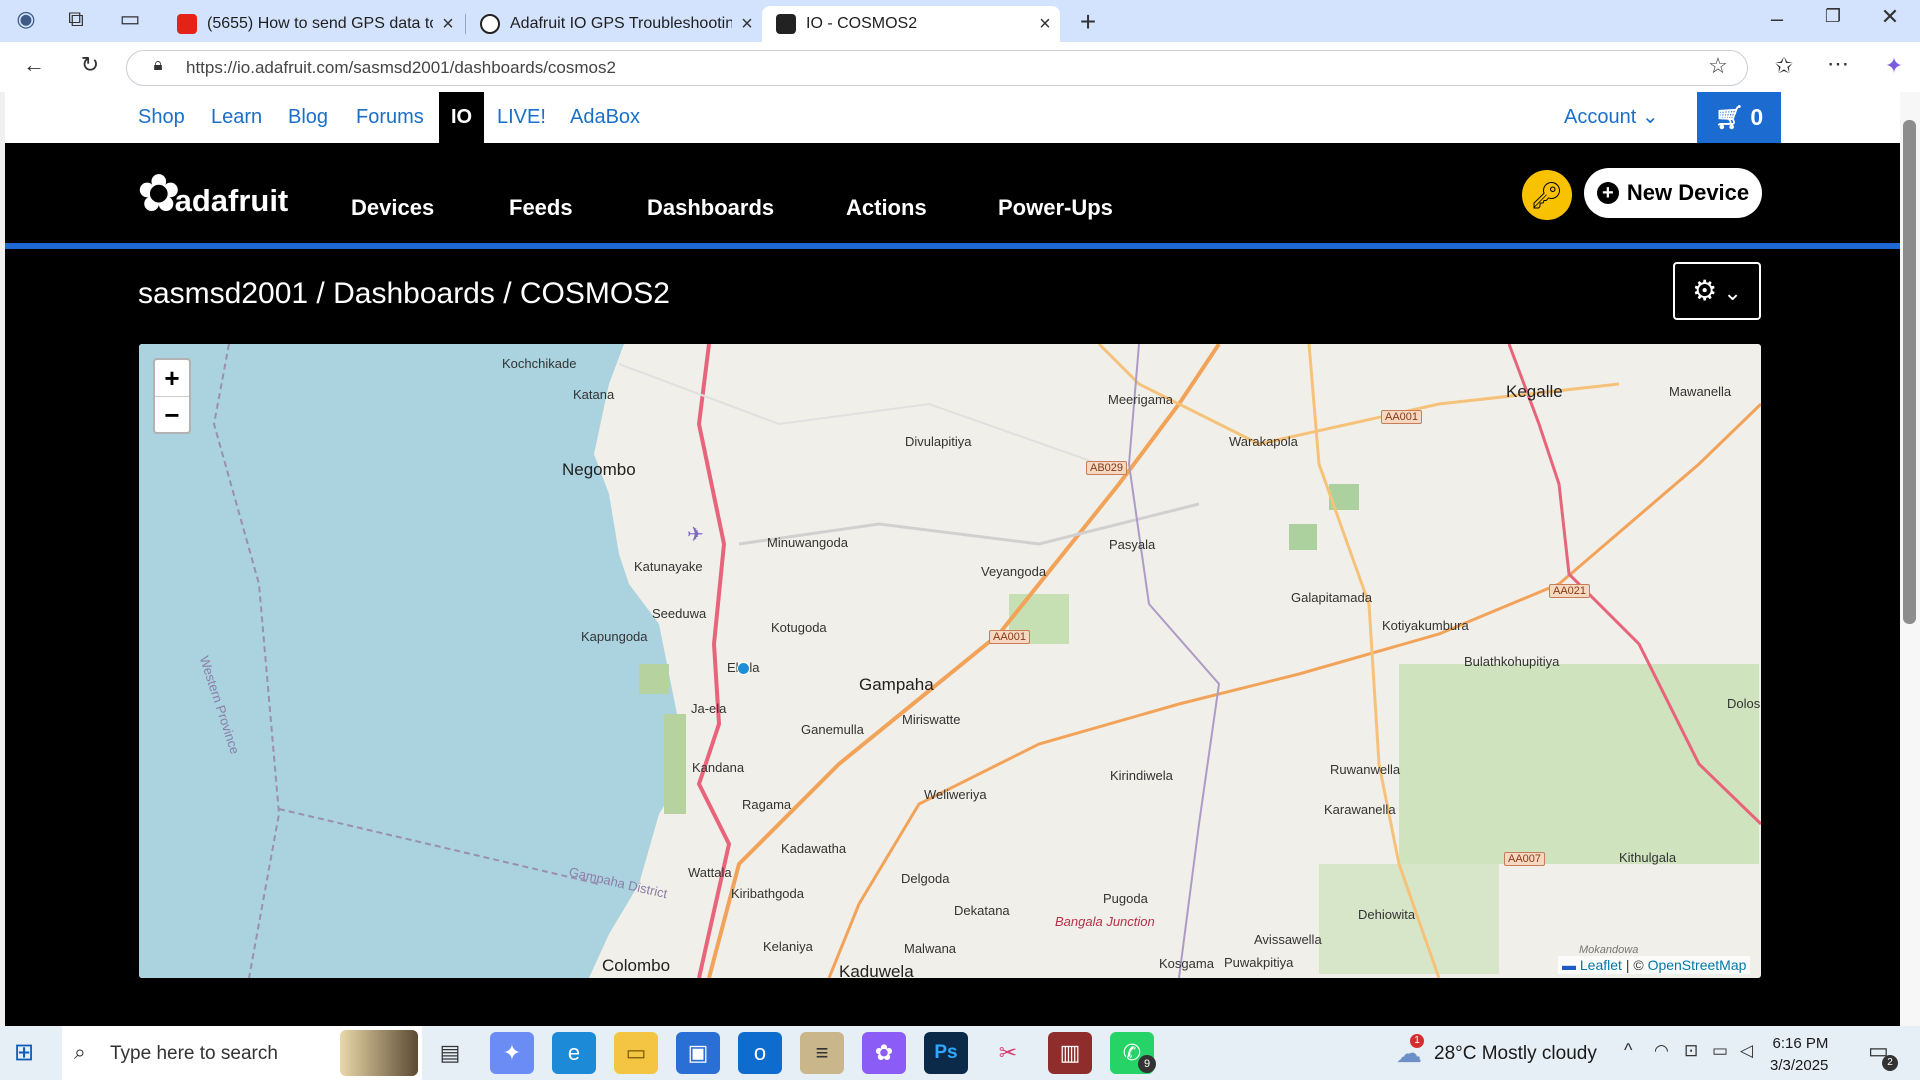 The image size is (1920, 1080). I want to click on devices-icon: ⊡, so click(1691, 1051).